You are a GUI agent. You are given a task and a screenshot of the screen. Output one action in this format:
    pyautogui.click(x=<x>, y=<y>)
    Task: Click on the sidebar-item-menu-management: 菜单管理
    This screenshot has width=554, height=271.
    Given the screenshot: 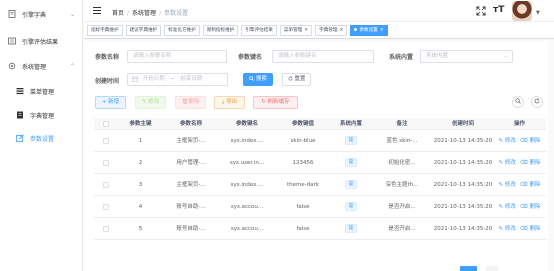 What is the action you would take?
    pyautogui.click(x=41, y=91)
    